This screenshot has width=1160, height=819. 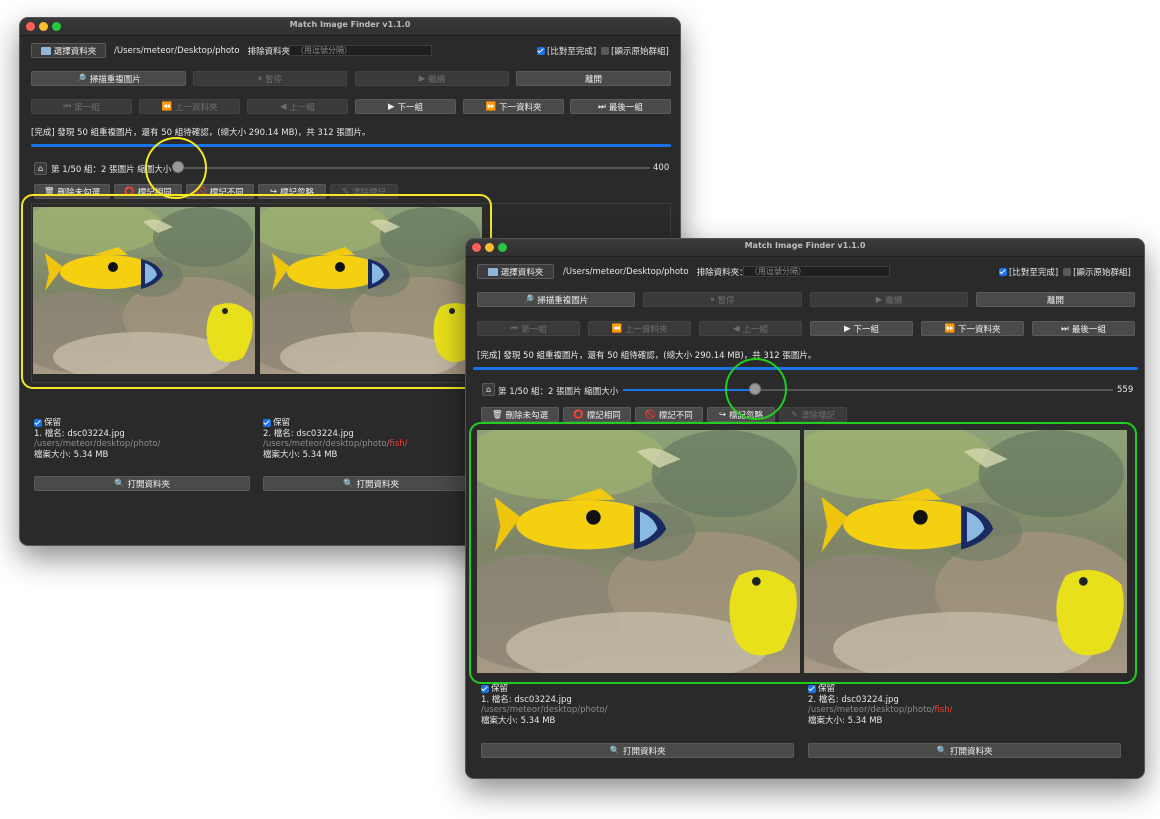 What do you see at coordinates (617, 328) in the screenshot?
I see `rewind-icon: ⏪` at bounding box center [617, 328].